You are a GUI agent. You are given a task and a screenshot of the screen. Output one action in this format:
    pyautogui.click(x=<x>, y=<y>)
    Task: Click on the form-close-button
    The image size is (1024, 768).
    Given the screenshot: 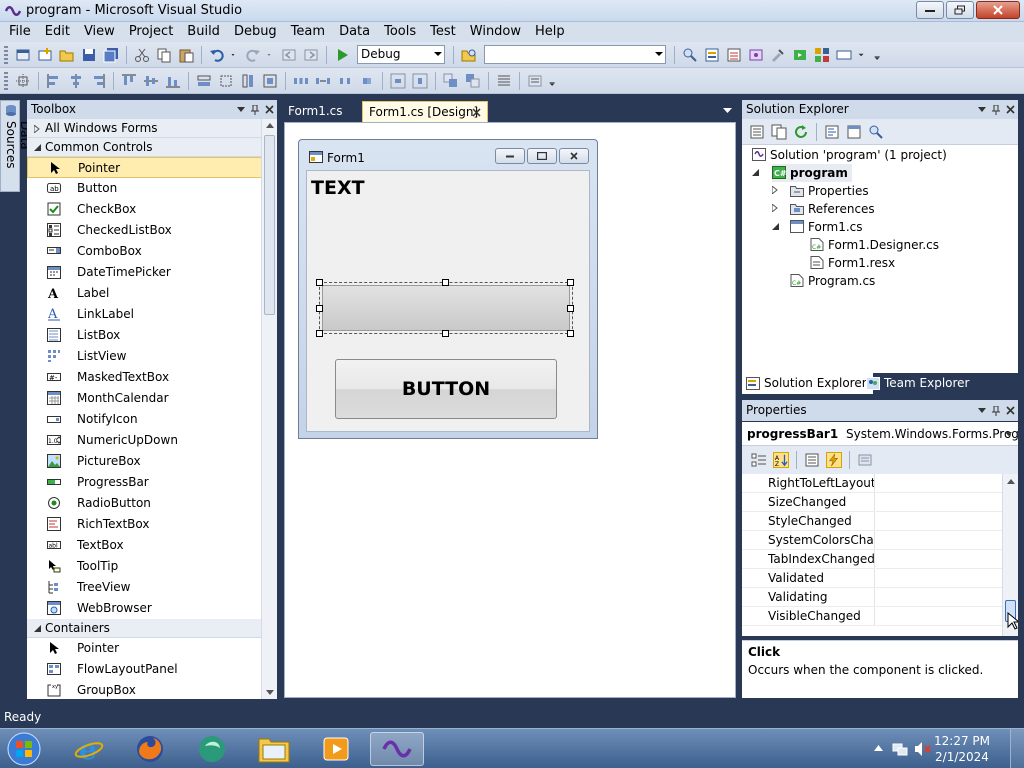 What is the action you would take?
    pyautogui.click(x=574, y=156)
    